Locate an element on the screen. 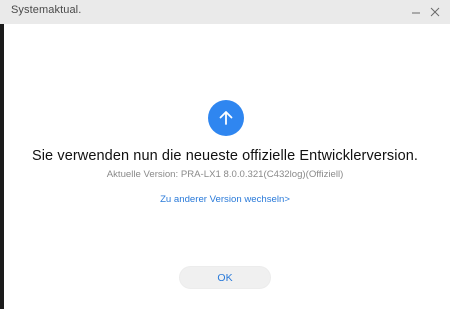  minimize-icon is located at coordinates (416, 13).